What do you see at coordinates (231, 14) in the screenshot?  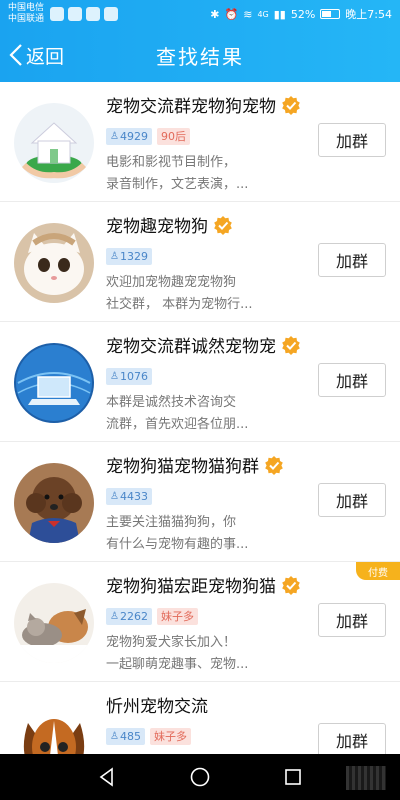 I see `alarm-icon: ⏰` at bounding box center [231, 14].